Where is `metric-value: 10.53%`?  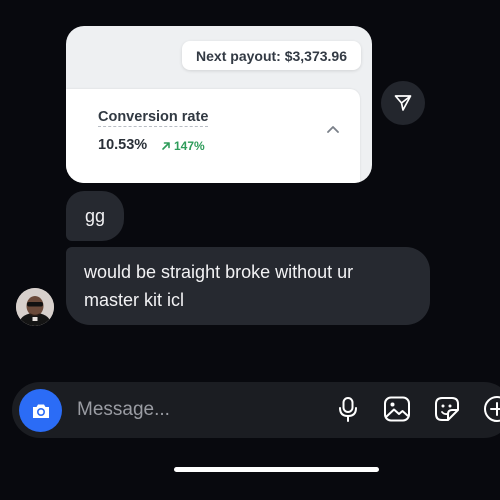
metric-value: 10.53% is located at coordinates (123, 145).